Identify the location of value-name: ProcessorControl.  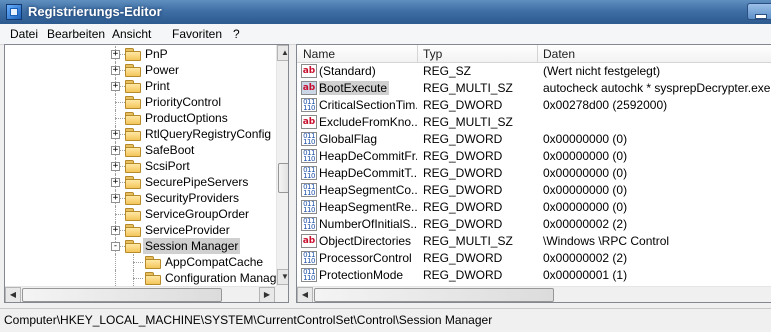
(368, 258).